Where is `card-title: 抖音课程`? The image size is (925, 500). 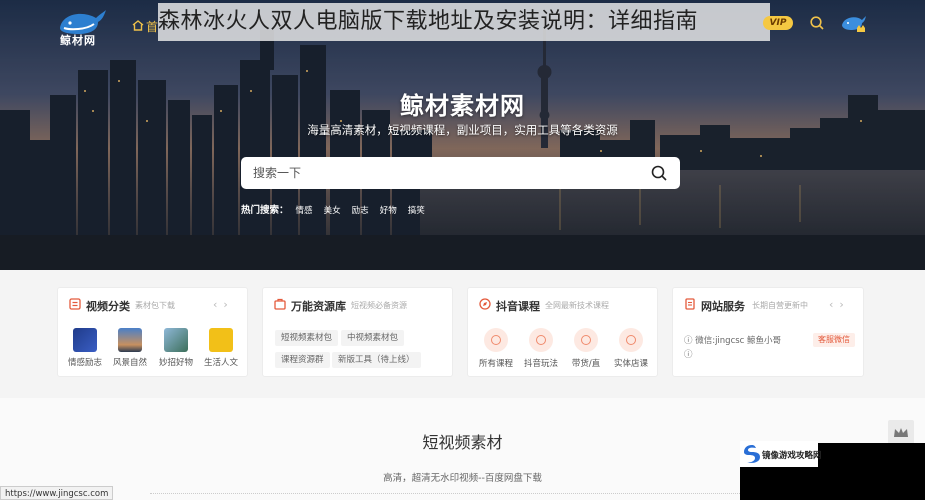 card-title: 抖音课程 is located at coordinates (518, 306).